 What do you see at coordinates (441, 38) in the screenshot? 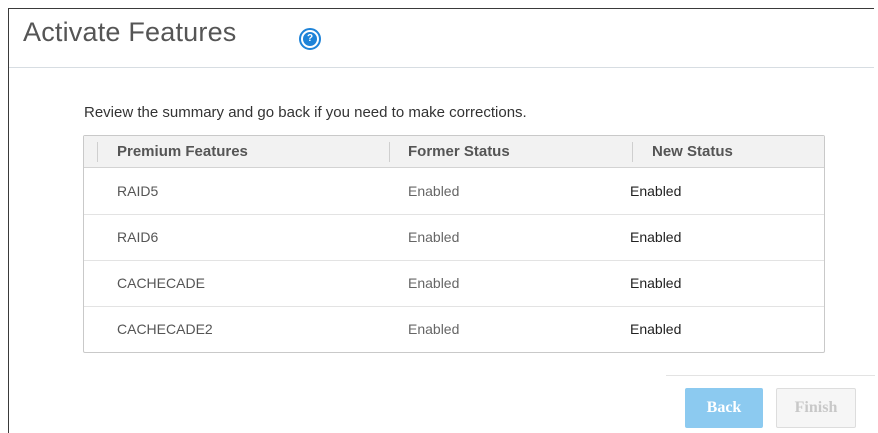
I see `dialog-header: Activate Features ?` at bounding box center [441, 38].